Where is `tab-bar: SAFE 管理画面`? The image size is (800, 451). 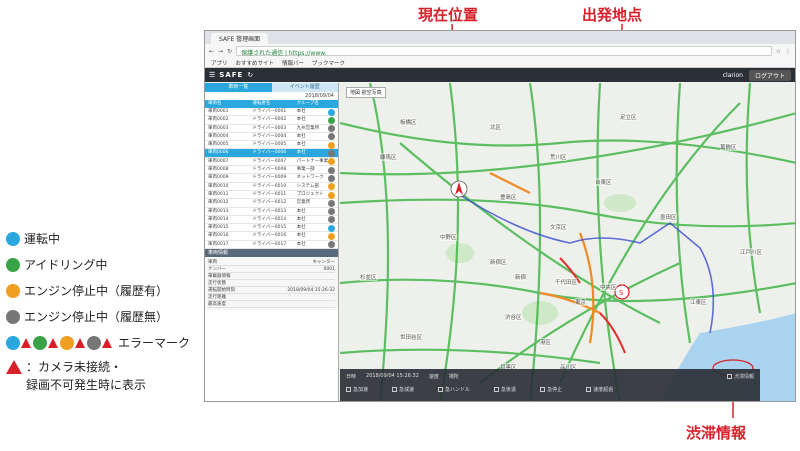
tab-bar: SAFE 管理画面 is located at coordinates (500, 37).